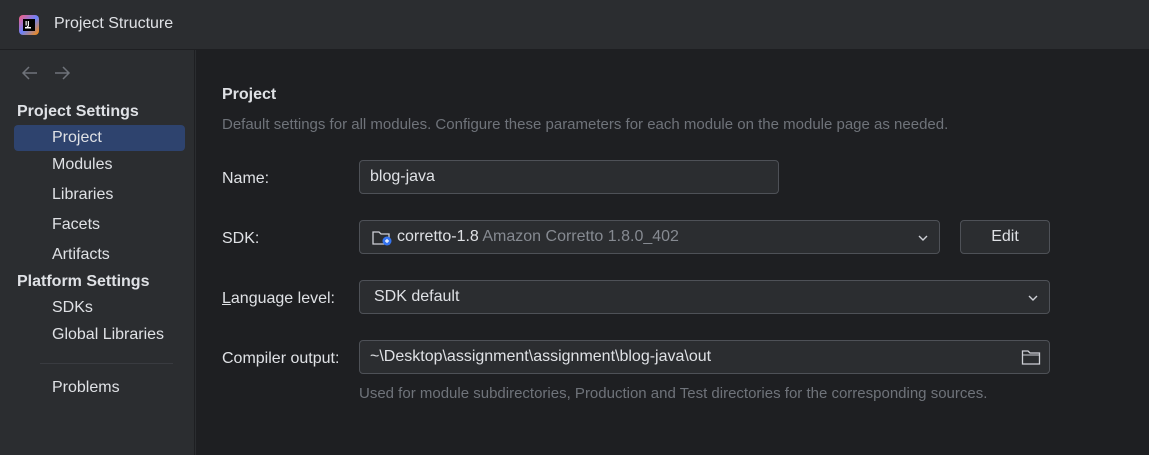 The width and height of the screenshot is (1149, 455). What do you see at coordinates (246, 178) in the screenshot?
I see `name-label: Name:` at bounding box center [246, 178].